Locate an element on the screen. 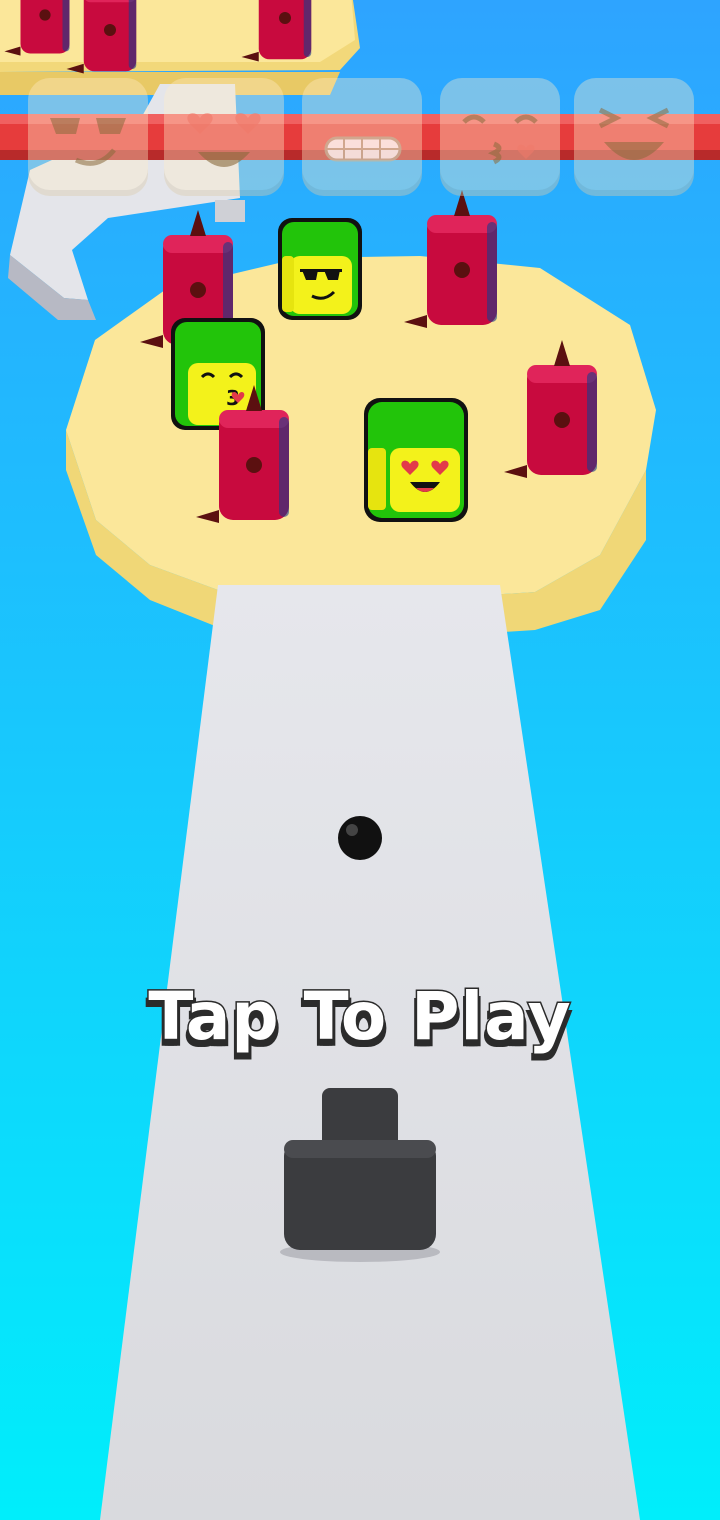 The image size is (720, 1520). sunglasses-face-icon is located at coordinates (88, 142).